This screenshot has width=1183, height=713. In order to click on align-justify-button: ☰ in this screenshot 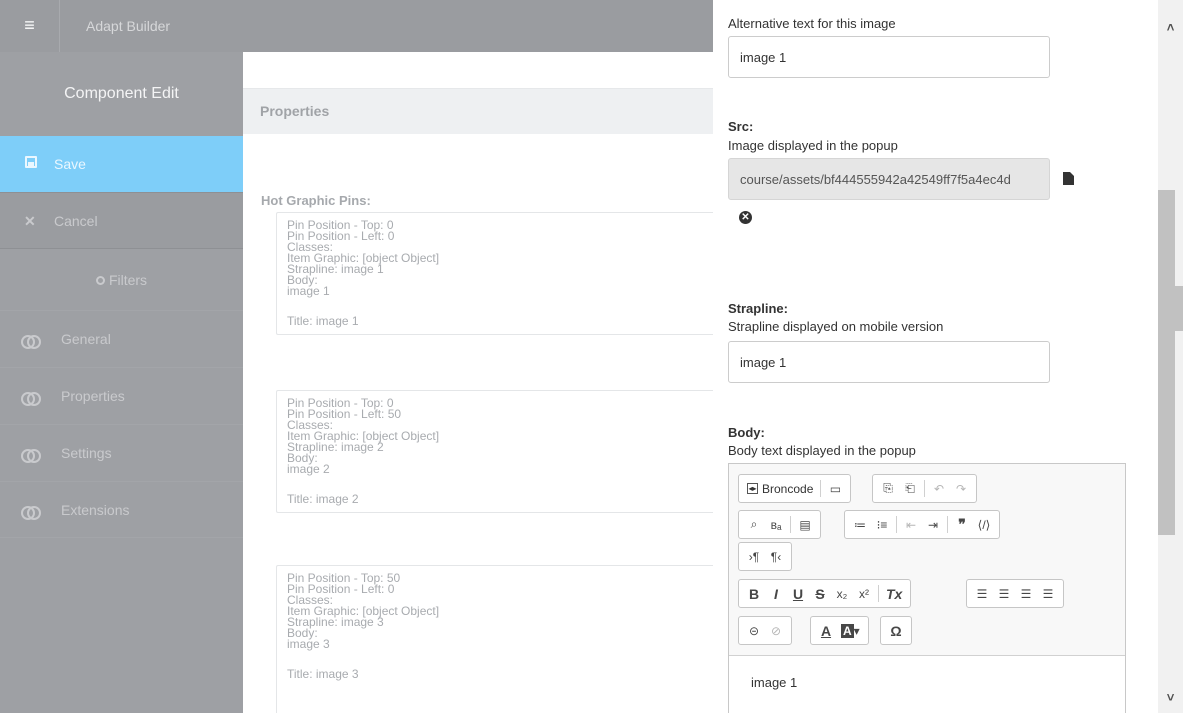, I will do `click(1048, 593)`.